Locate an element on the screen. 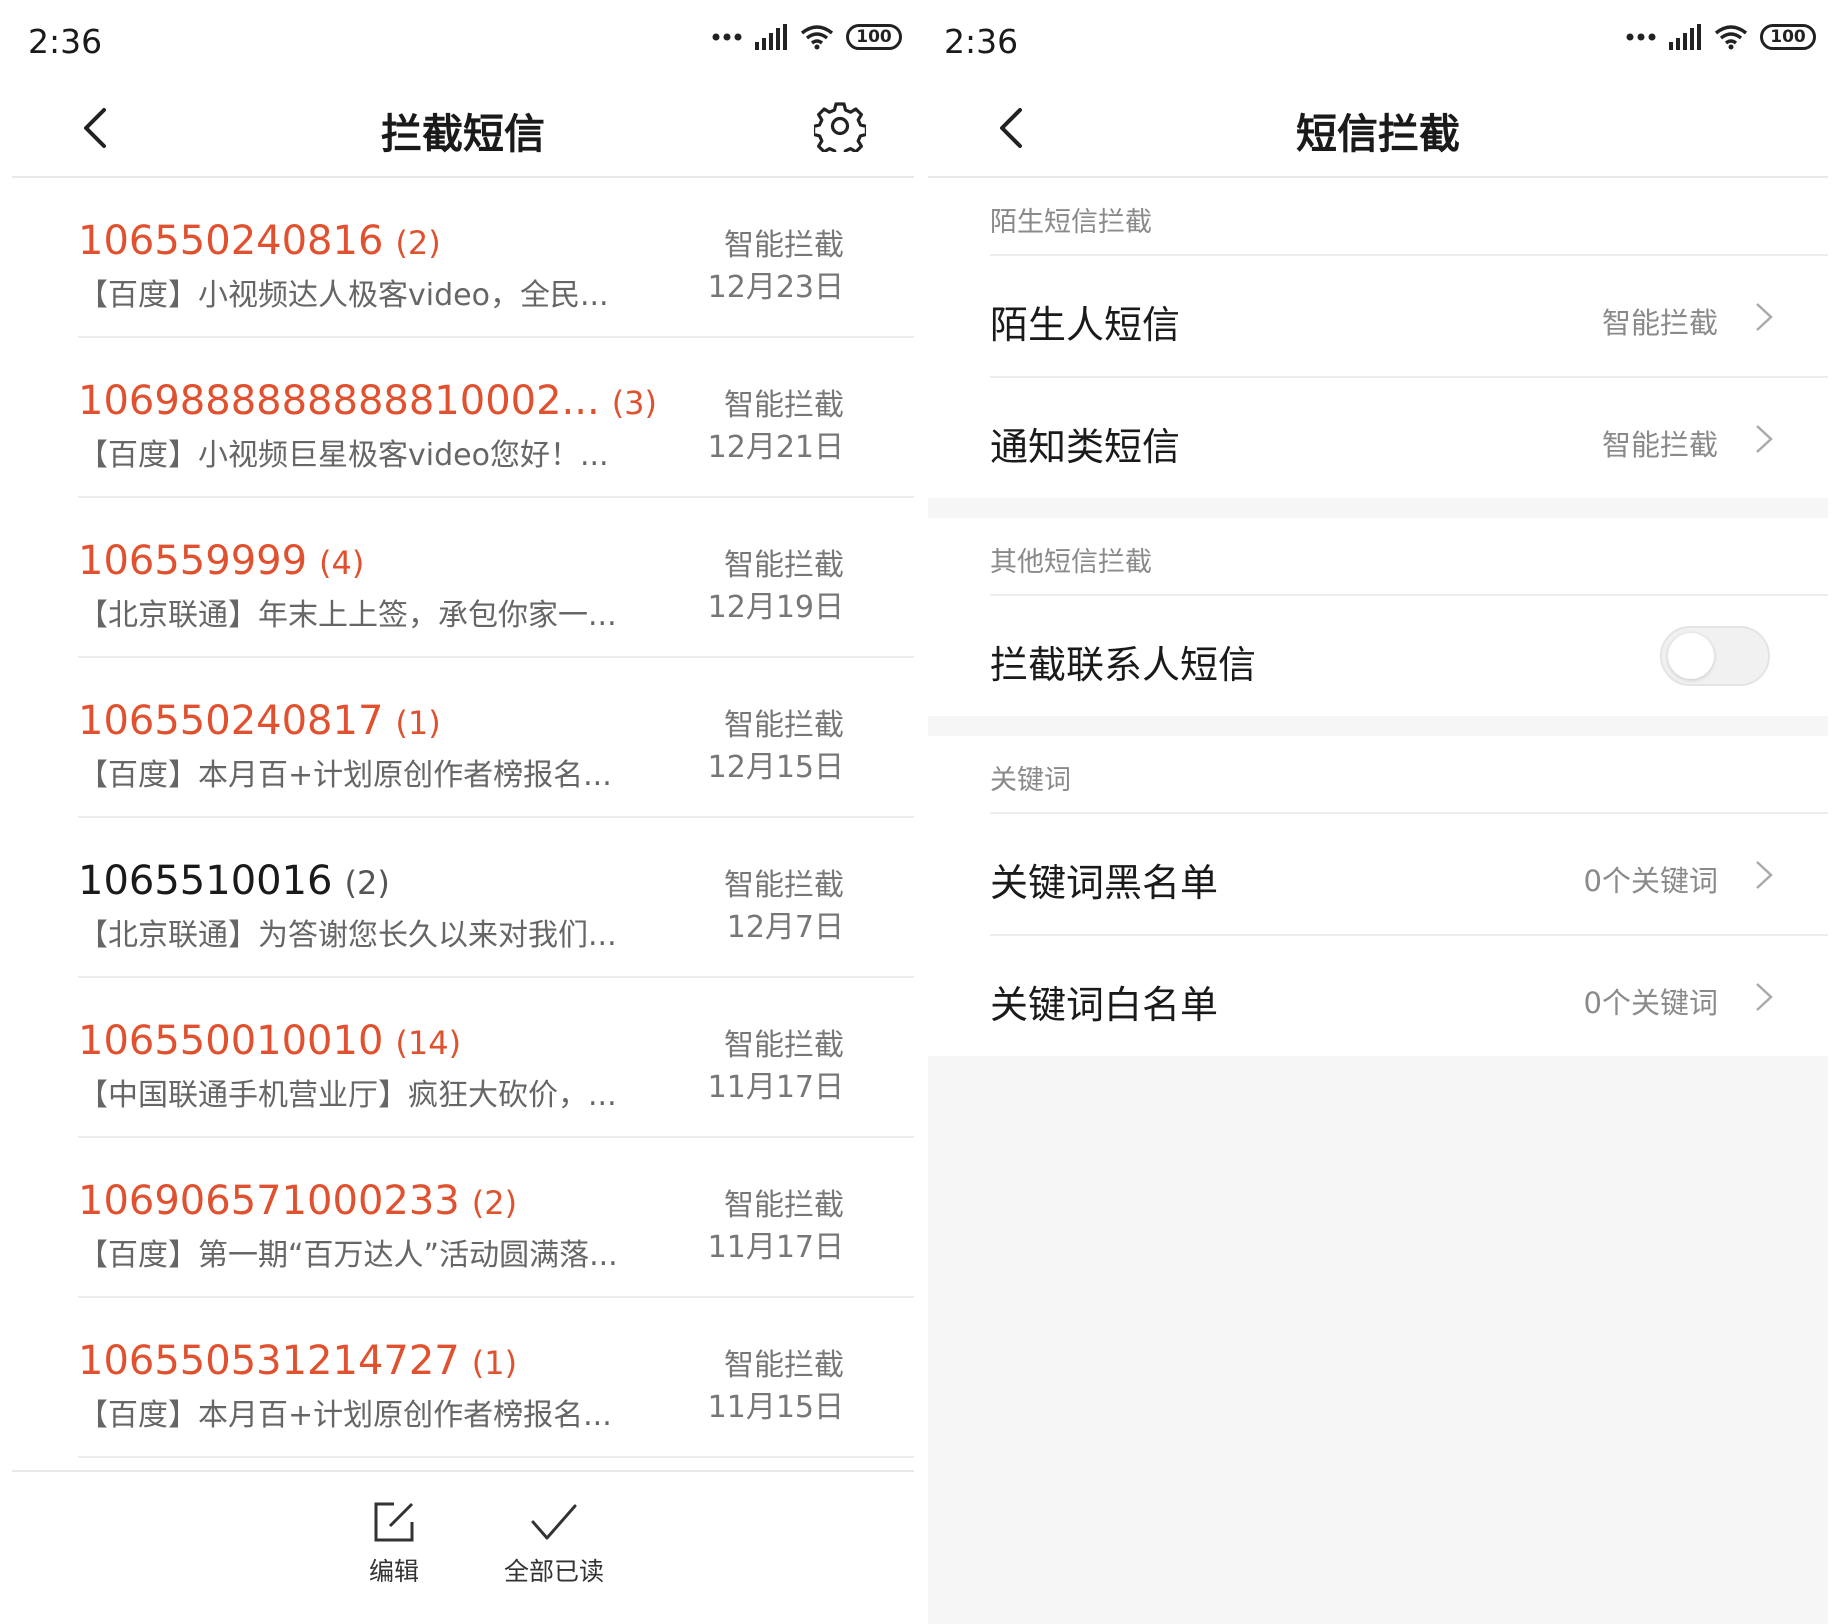 The image size is (1840, 1624). message-date: 12月15日 is located at coordinates (775, 767).